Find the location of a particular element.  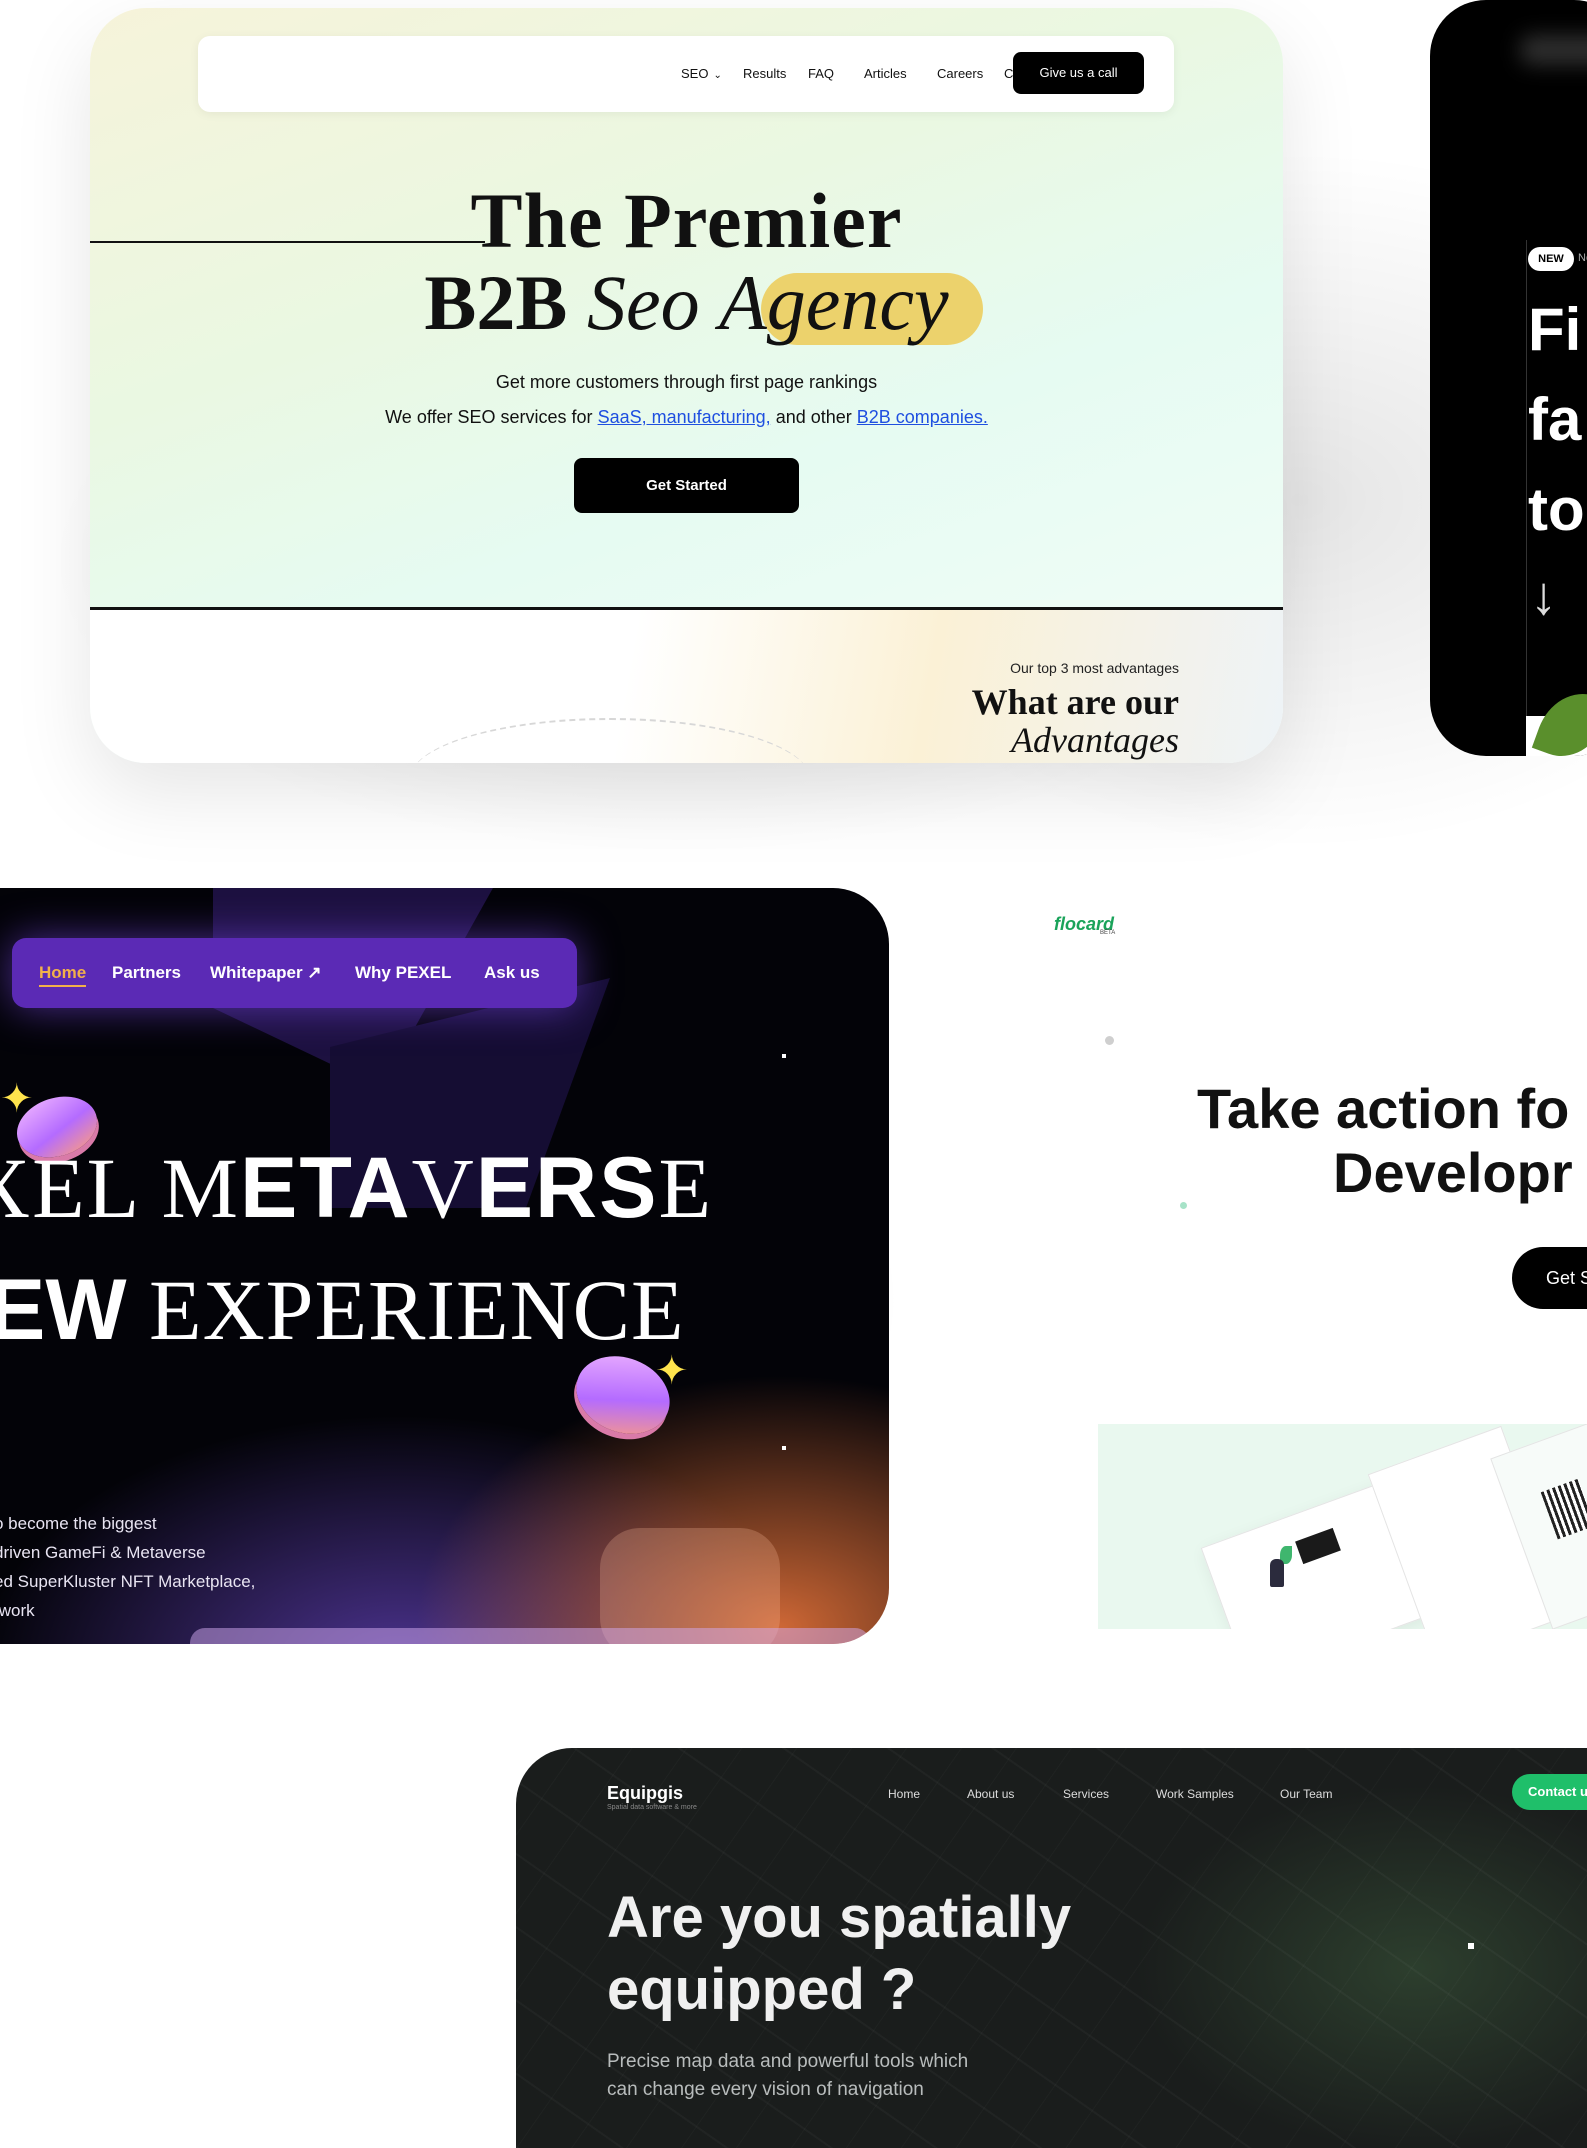

hero-title-b2b: B2B is located at coordinates (496, 302).